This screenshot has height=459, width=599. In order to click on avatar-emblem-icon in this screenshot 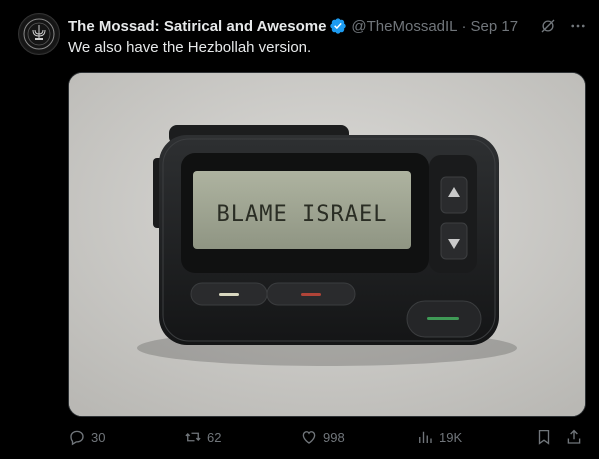, I will do `click(39, 34)`.